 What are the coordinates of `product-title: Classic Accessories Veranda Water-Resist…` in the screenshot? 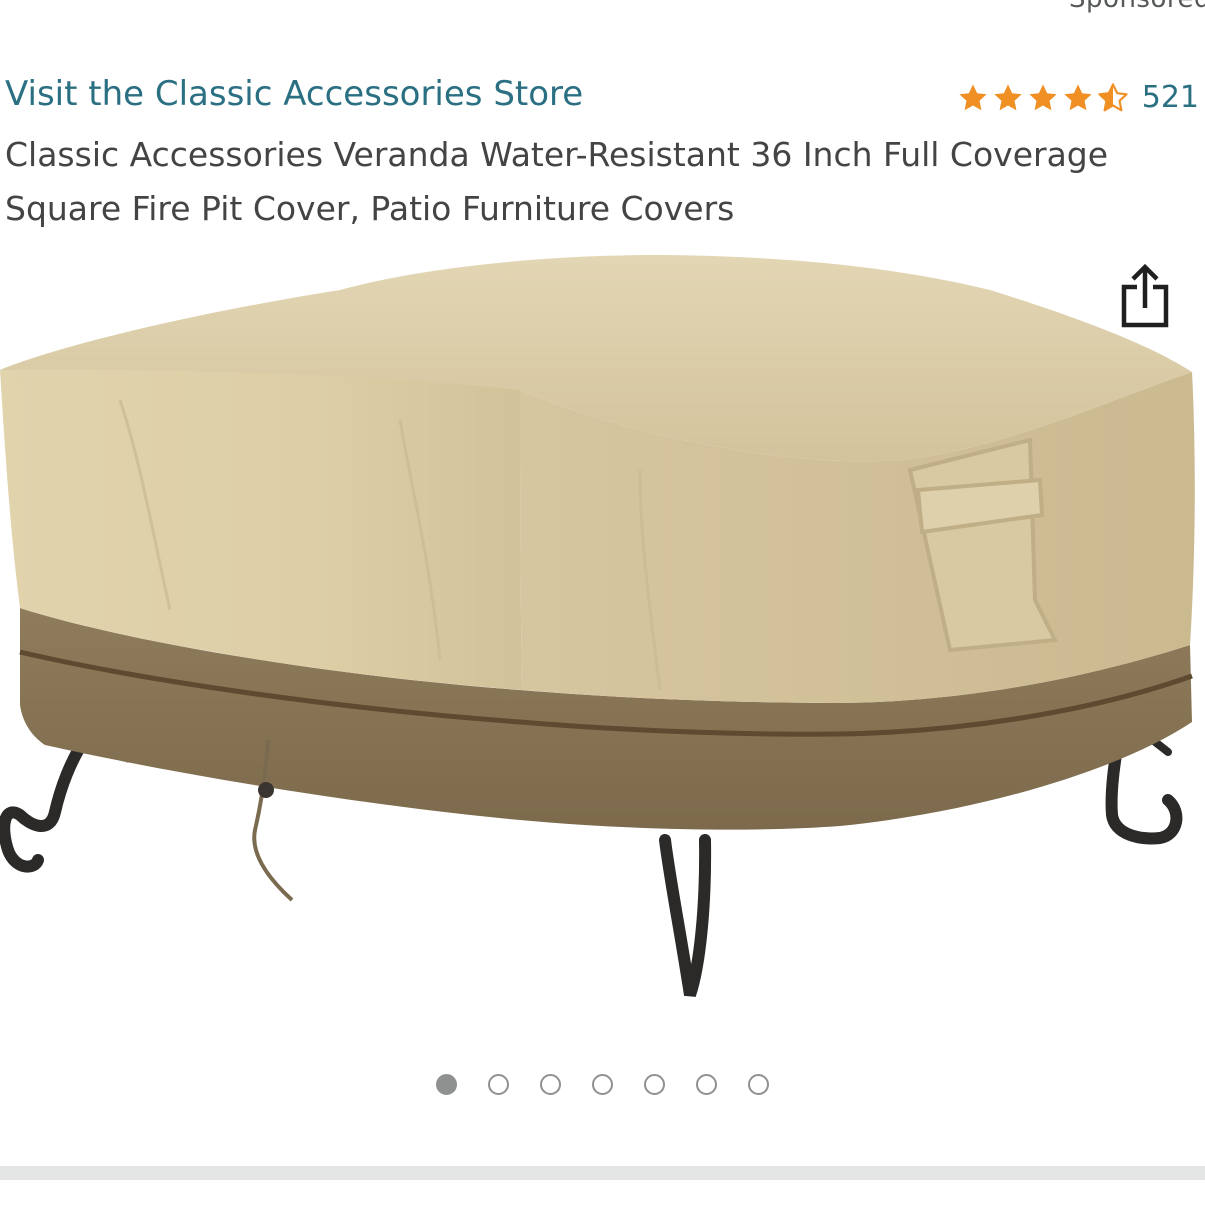 It's located at (557, 181).